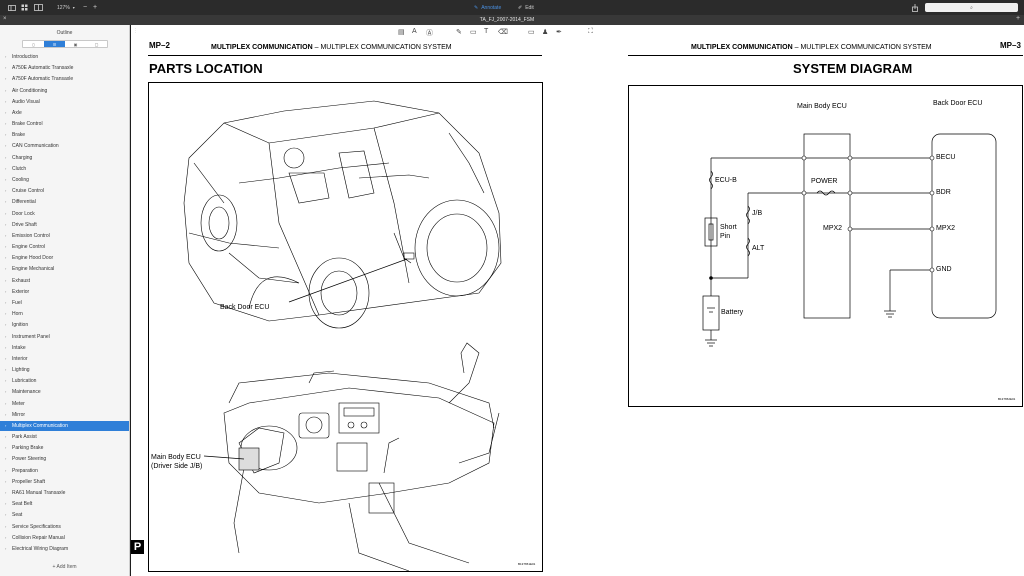 This screenshot has height=576, width=1024. What do you see at coordinates (33, 44) in the screenshot?
I see `bookmark-icon: ▯` at bounding box center [33, 44].